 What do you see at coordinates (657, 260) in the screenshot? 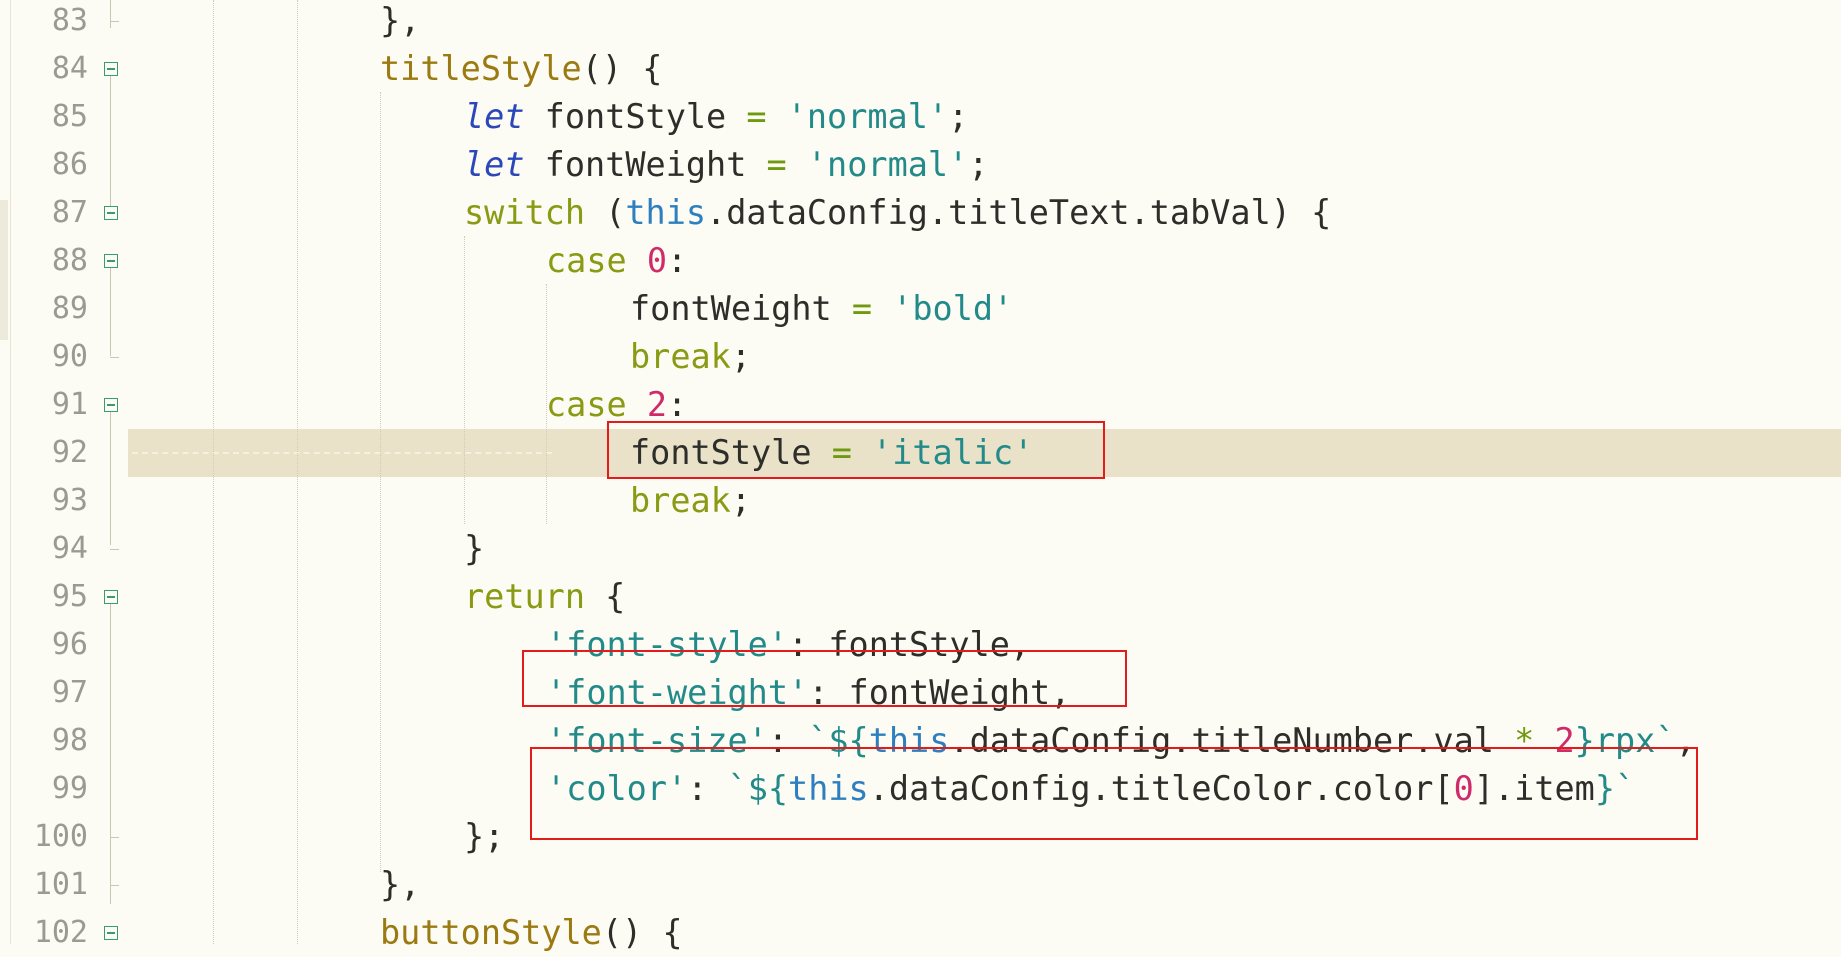
I see `number-literal: 0` at bounding box center [657, 260].